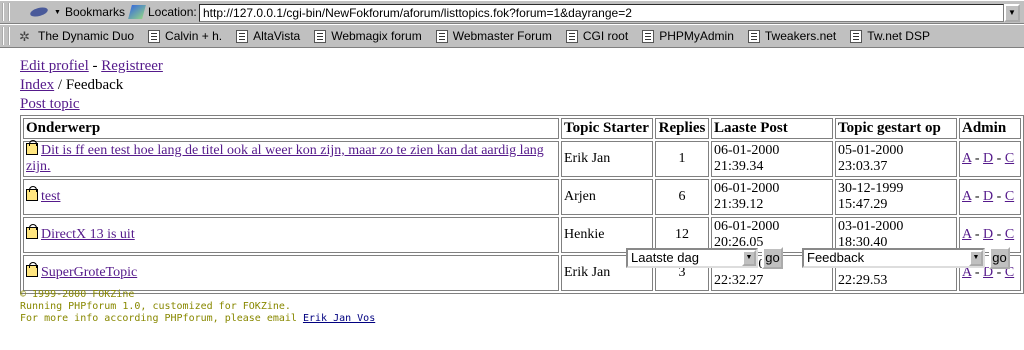 Image resolution: width=1024 pixels, height=350 pixels. What do you see at coordinates (896, 197) in the screenshot?
I see `topic-started: 30-12-1999 15:47.29` at bounding box center [896, 197].